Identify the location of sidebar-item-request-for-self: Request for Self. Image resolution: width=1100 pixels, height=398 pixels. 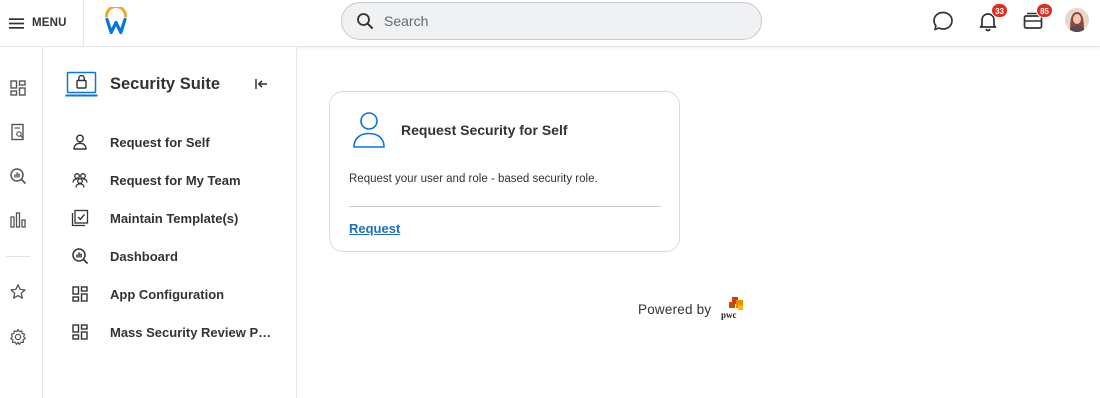
(184, 142).